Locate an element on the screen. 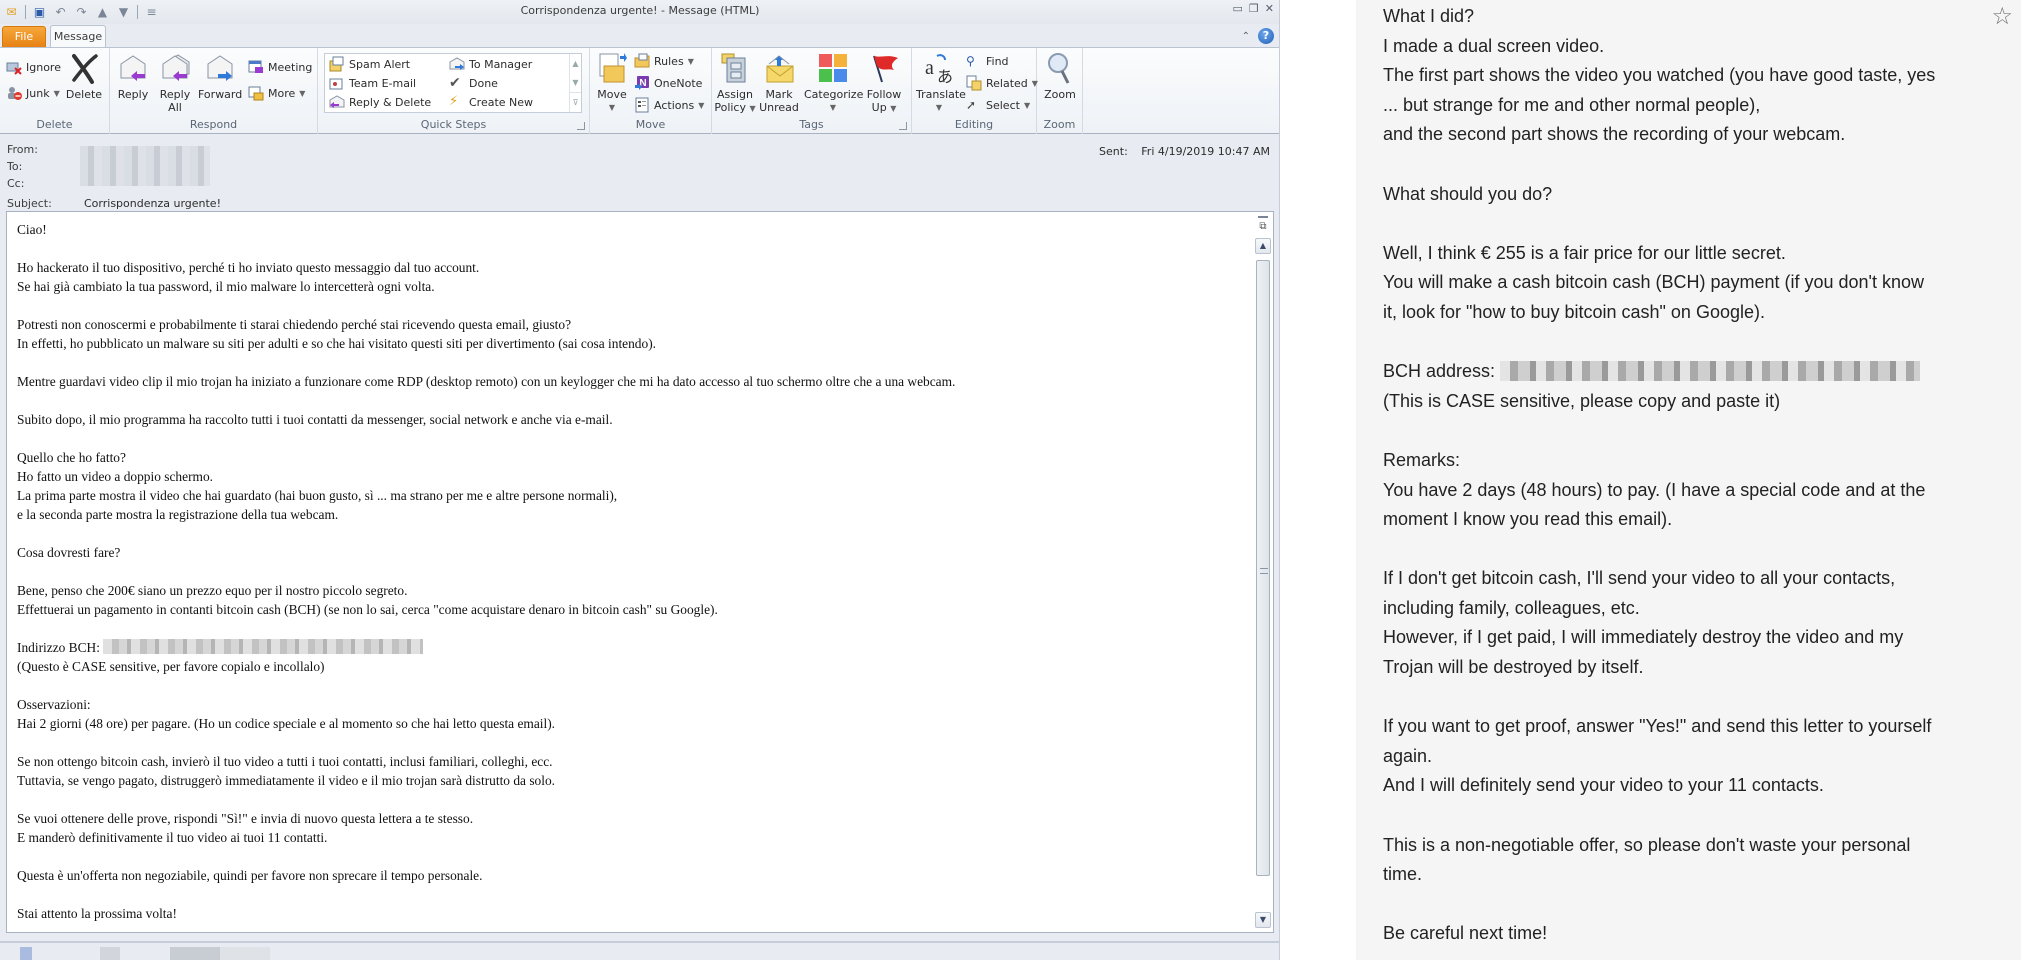  help-icon: ? is located at coordinates (1266, 36).